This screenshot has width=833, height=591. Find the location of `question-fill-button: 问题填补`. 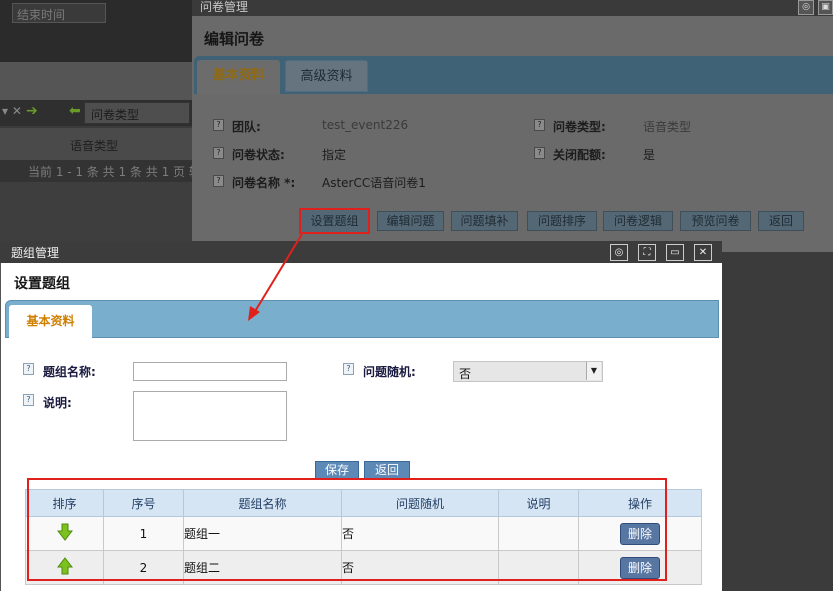

question-fill-button: 问题填补 is located at coordinates (484, 221).